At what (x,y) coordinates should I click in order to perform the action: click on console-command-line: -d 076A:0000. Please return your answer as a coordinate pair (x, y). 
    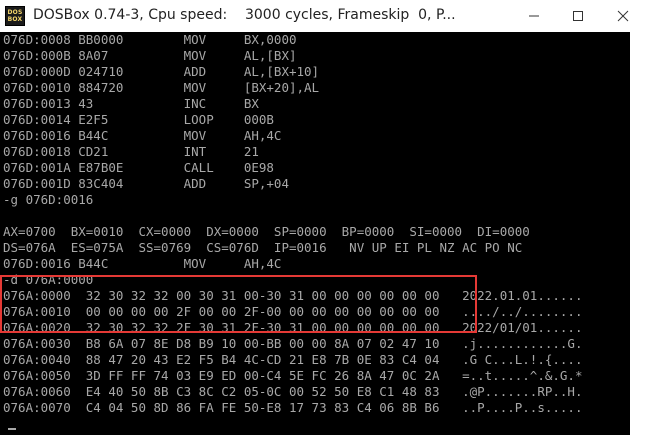
    Looking at the image, I should click on (48, 279).